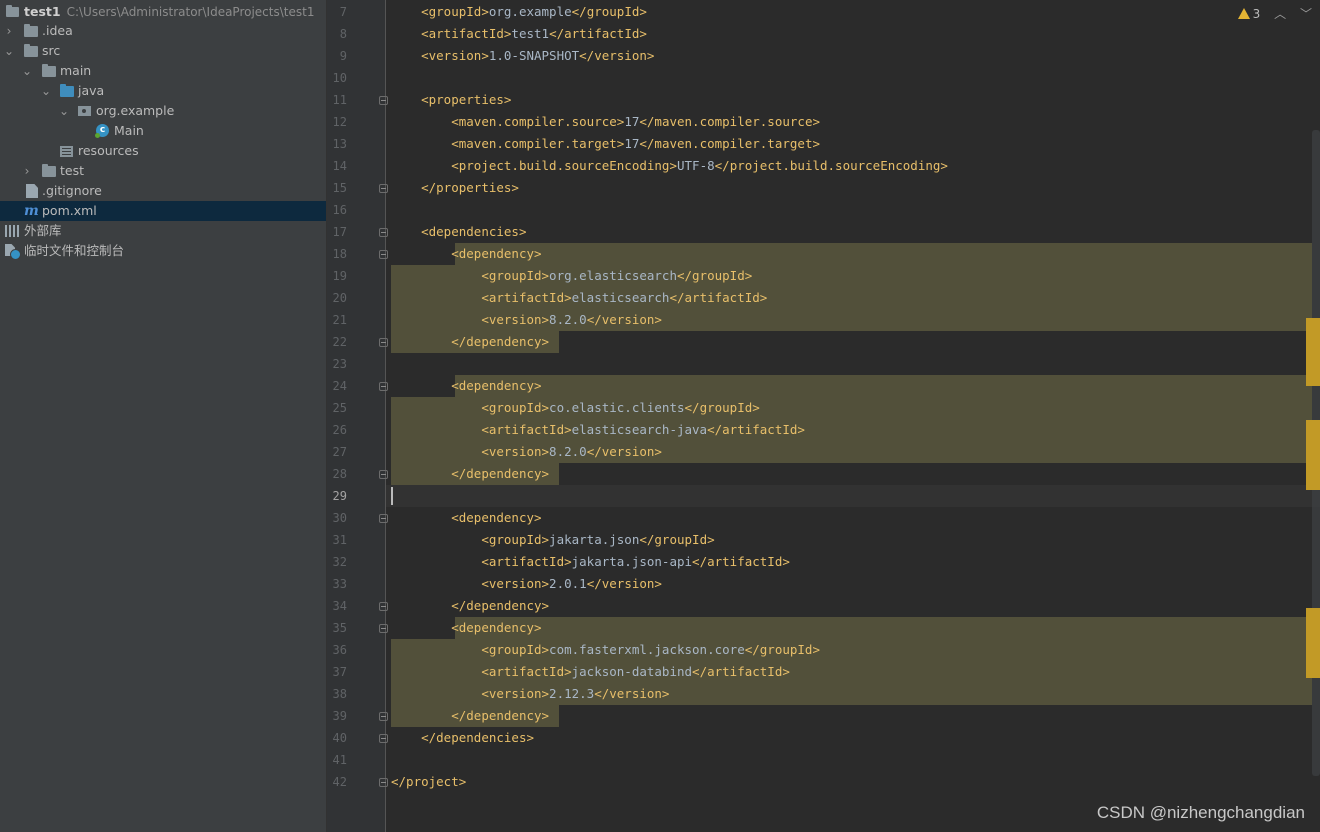  Describe the element at coordinates (135, 110) in the screenshot. I see `tree-item-label: org.example` at that location.